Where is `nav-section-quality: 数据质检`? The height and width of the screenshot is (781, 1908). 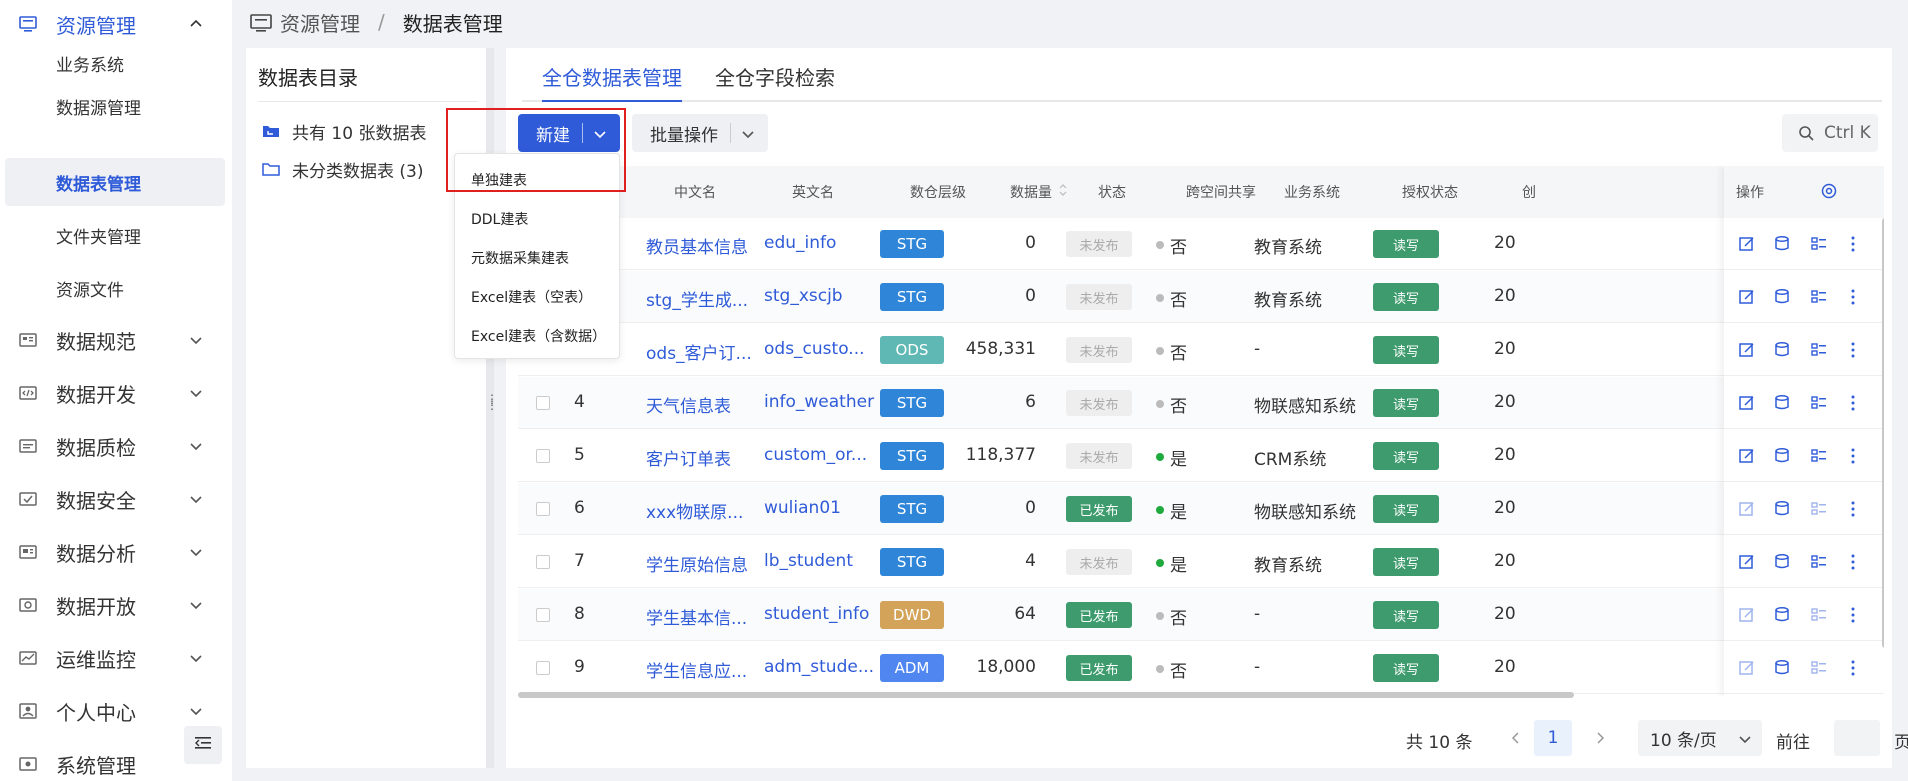 nav-section-quality: 数据质检 is located at coordinates (116, 446).